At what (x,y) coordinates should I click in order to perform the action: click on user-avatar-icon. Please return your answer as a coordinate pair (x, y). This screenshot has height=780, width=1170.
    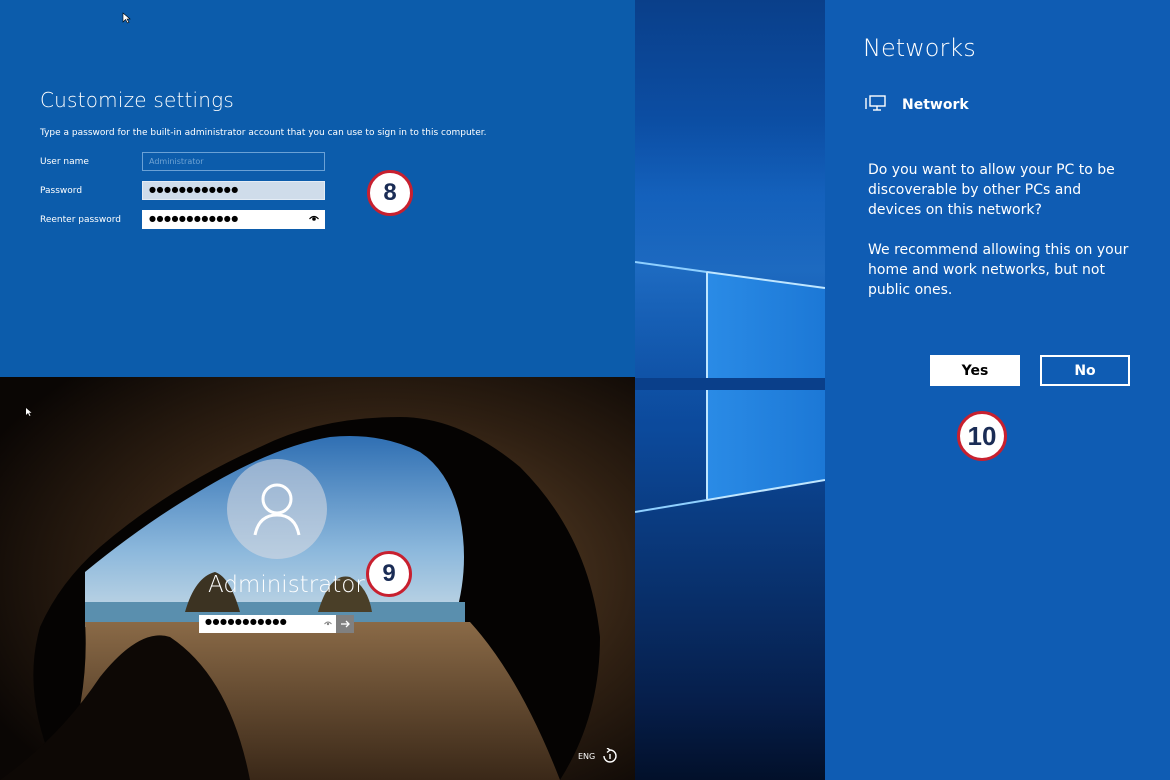
    Looking at the image, I should click on (277, 509).